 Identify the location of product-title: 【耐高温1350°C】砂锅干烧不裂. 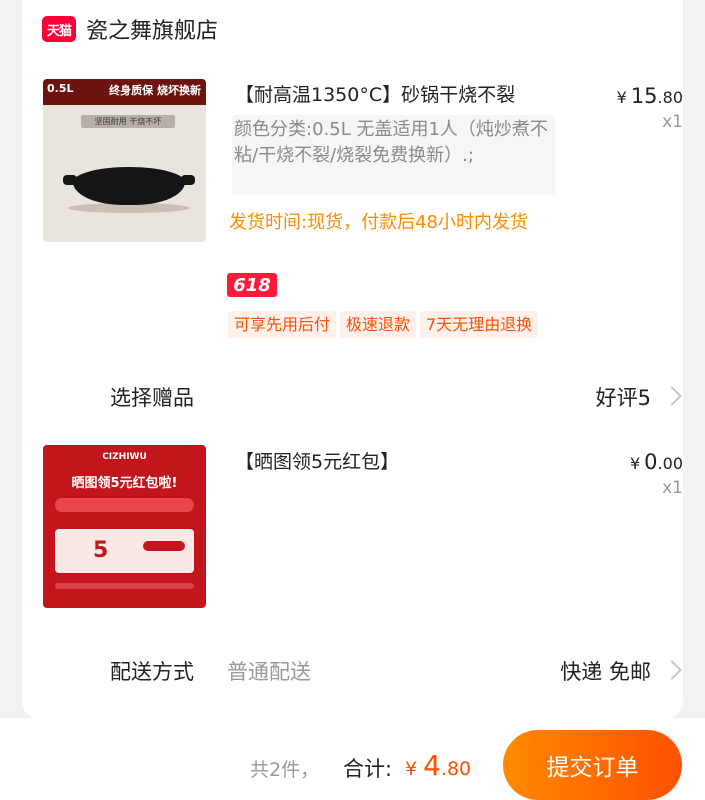
(375, 93).